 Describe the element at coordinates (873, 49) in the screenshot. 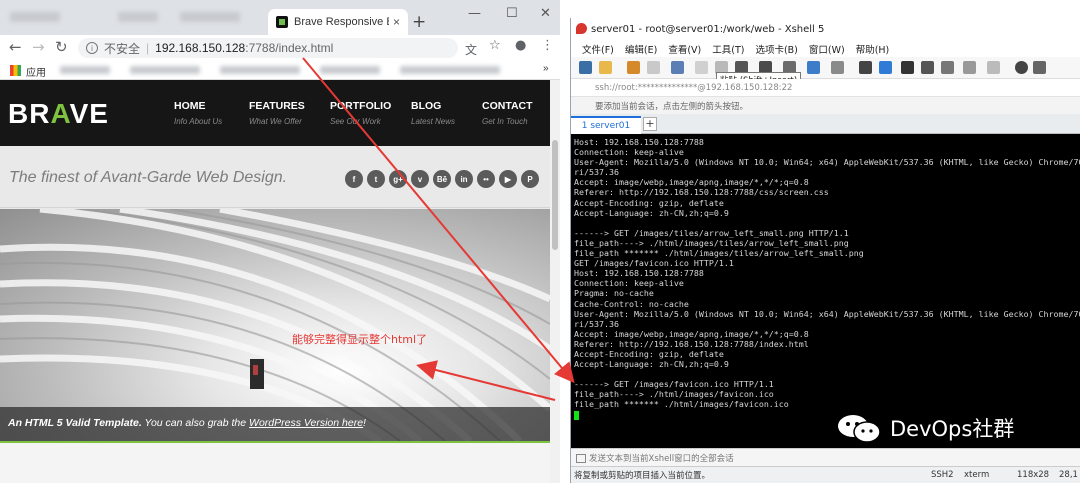

I see `menu-item: 帮助(H)` at that location.